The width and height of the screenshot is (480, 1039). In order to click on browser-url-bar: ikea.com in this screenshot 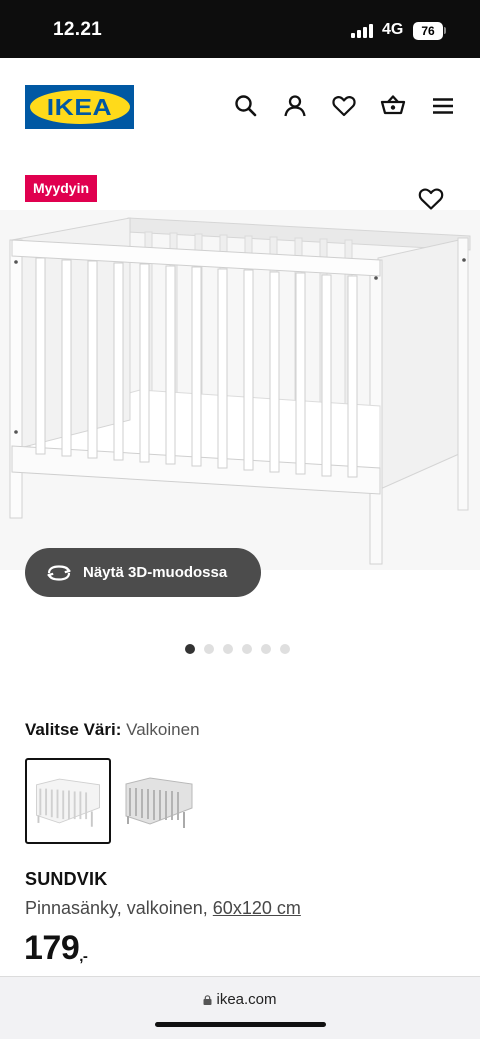, I will do `click(240, 1007)`.